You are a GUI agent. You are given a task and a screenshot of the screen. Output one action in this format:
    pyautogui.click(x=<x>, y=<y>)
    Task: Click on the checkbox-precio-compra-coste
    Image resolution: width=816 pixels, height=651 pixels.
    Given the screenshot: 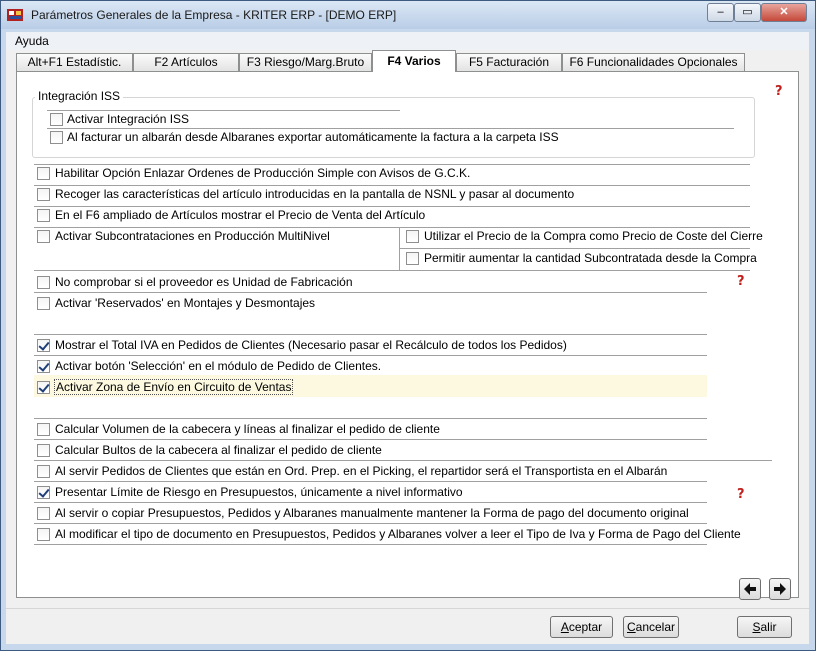 What is the action you would take?
    pyautogui.click(x=412, y=236)
    